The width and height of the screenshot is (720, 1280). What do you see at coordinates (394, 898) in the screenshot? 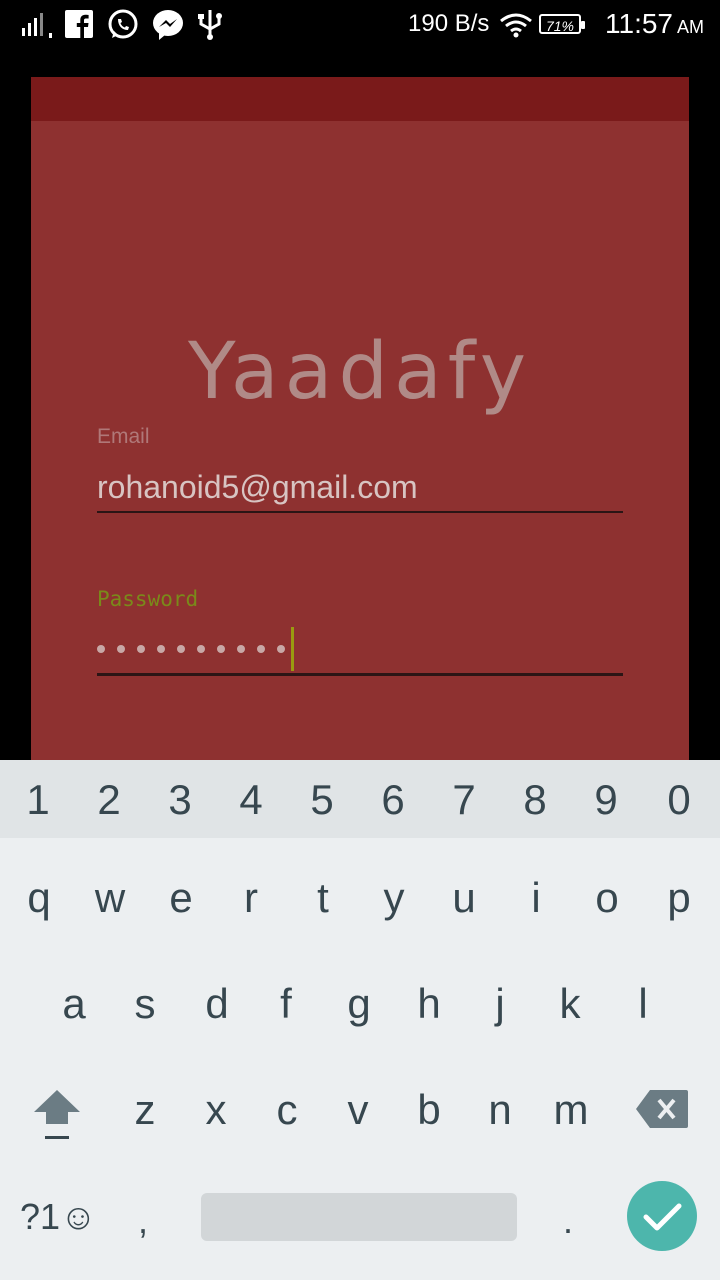
I see `key-y: y` at bounding box center [394, 898].